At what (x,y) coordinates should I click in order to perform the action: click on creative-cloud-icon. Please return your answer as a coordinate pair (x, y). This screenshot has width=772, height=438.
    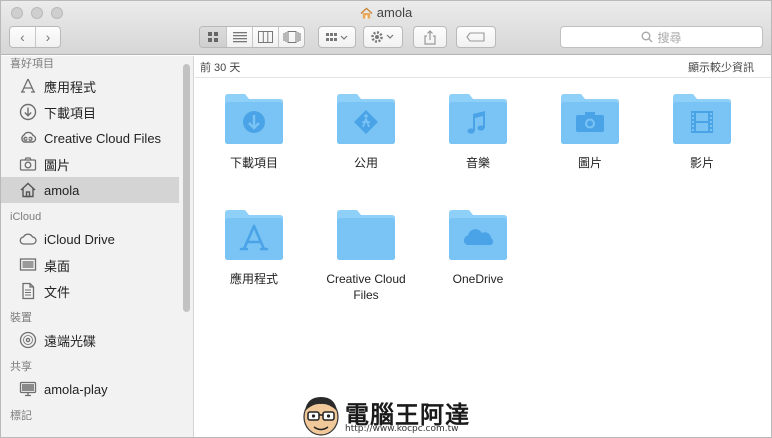
    Looking at the image, I should click on (29, 137).